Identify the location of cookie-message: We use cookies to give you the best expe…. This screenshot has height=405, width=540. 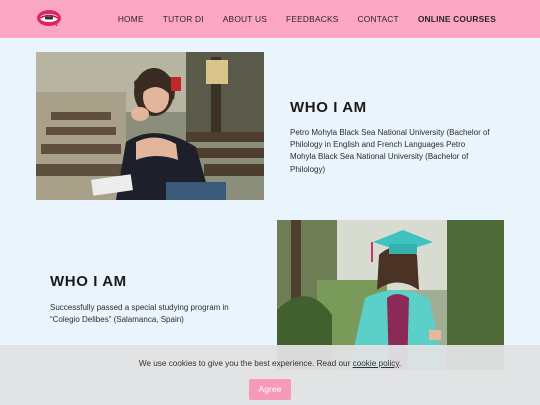
(270, 363).